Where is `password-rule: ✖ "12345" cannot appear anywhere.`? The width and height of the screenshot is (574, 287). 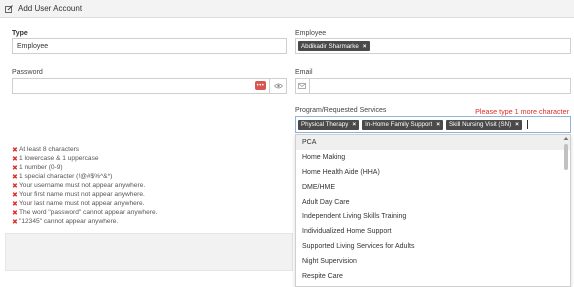
password-rule: ✖ "12345" cannot appear anywhere. is located at coordinates (84, 221).